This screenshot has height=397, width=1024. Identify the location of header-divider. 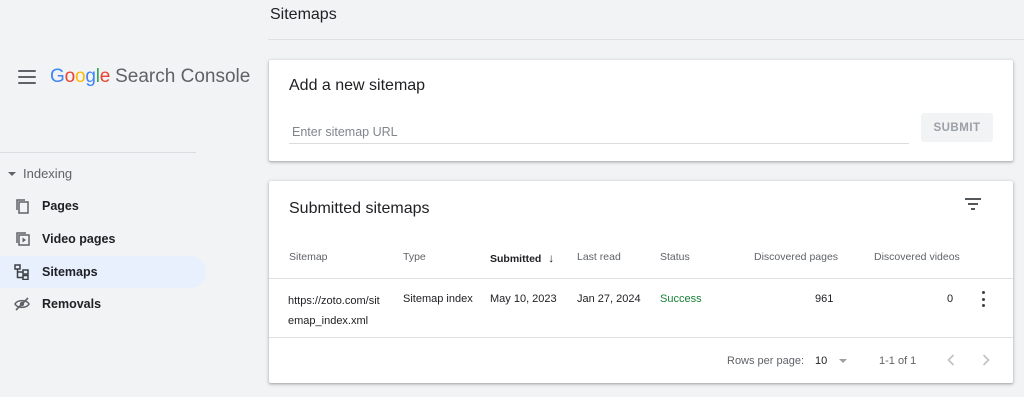
(646, 39).